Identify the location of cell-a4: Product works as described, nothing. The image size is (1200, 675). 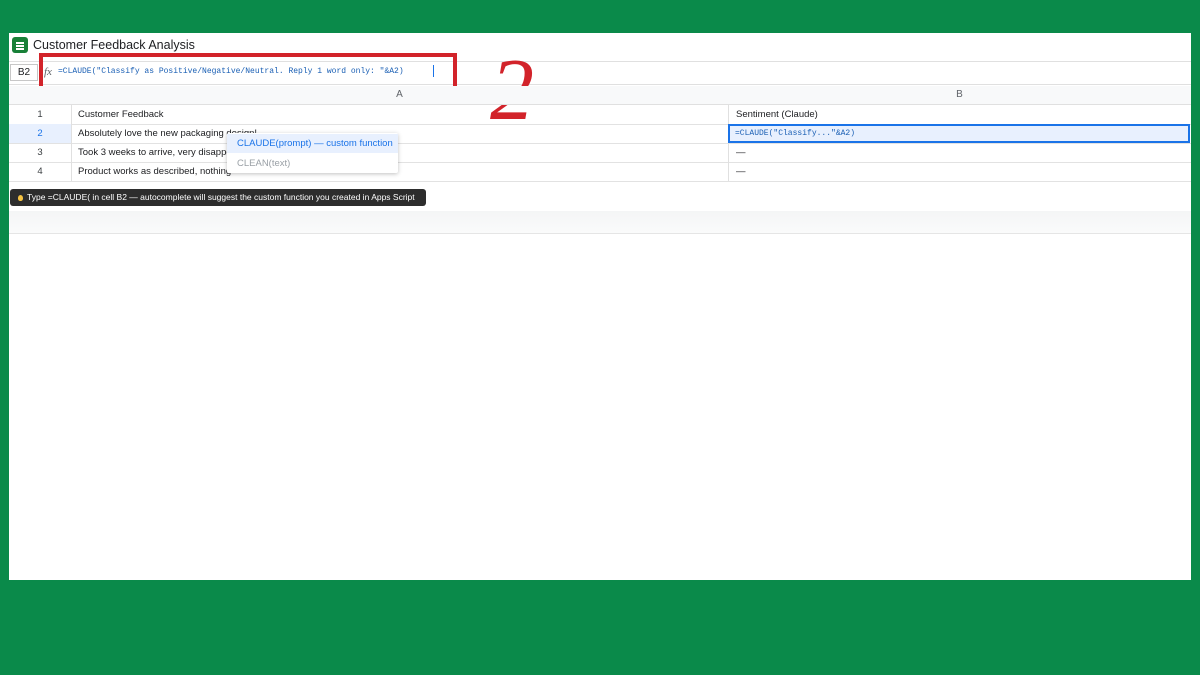
(403, 171).